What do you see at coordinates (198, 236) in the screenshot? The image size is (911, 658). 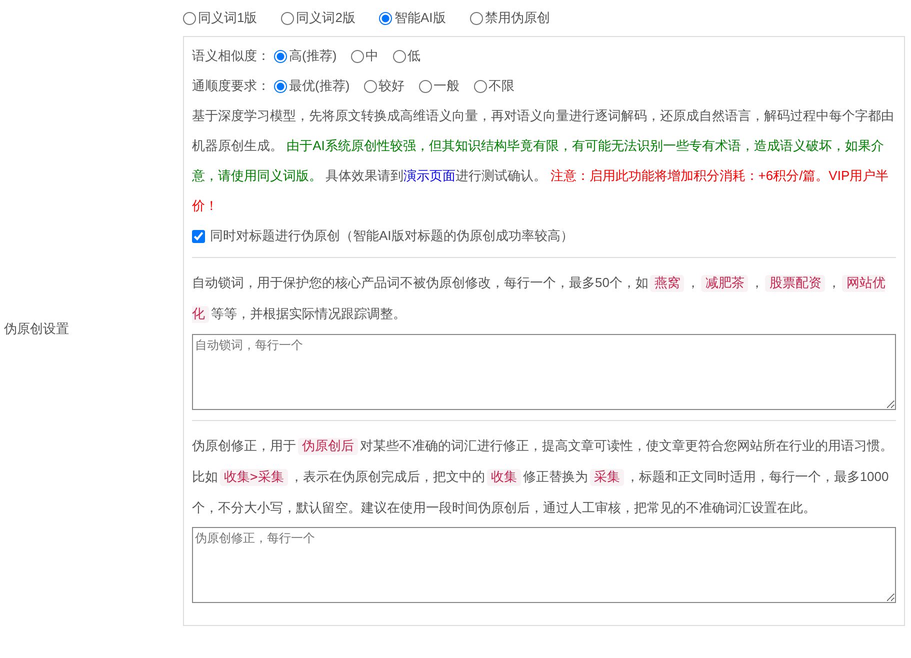 I see `checkbox` at bounding box center [198, 236].